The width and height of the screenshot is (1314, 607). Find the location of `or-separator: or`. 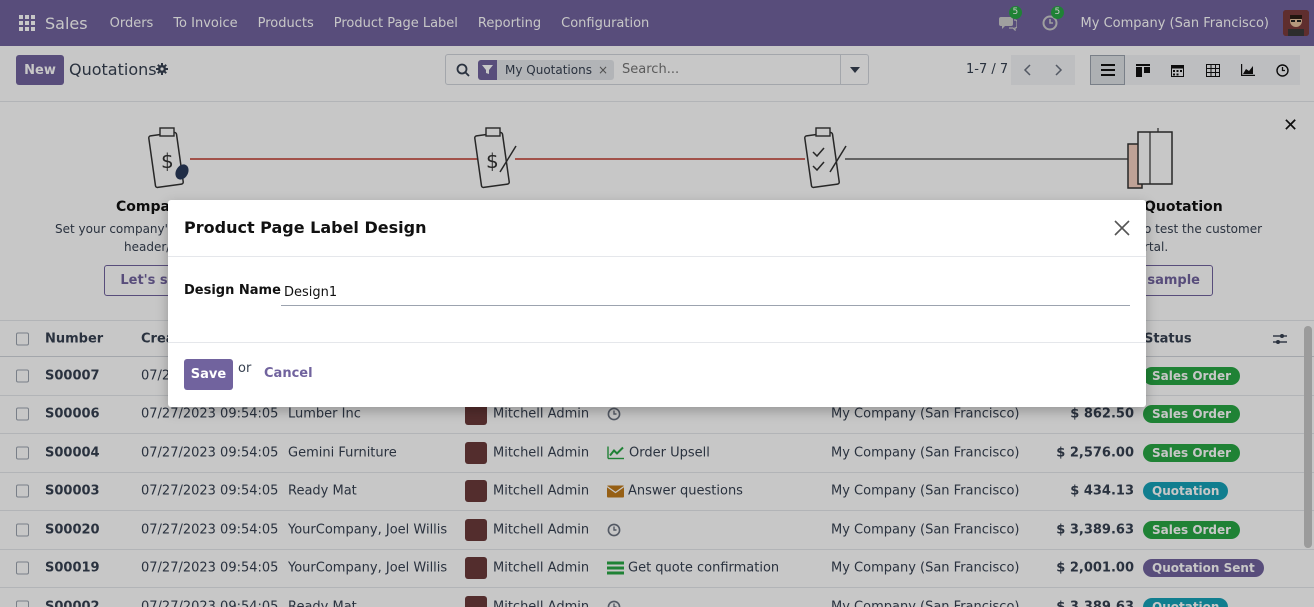

or-separator: or is located at coordinates (245, 368).